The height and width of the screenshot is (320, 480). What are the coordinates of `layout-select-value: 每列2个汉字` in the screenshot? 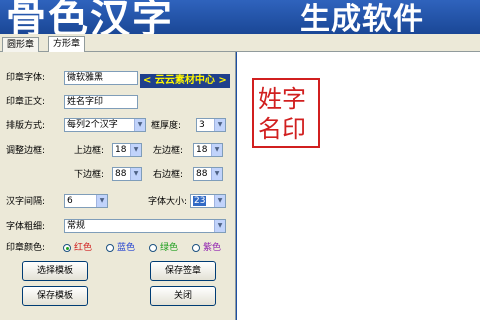 It's located at (92, 125).